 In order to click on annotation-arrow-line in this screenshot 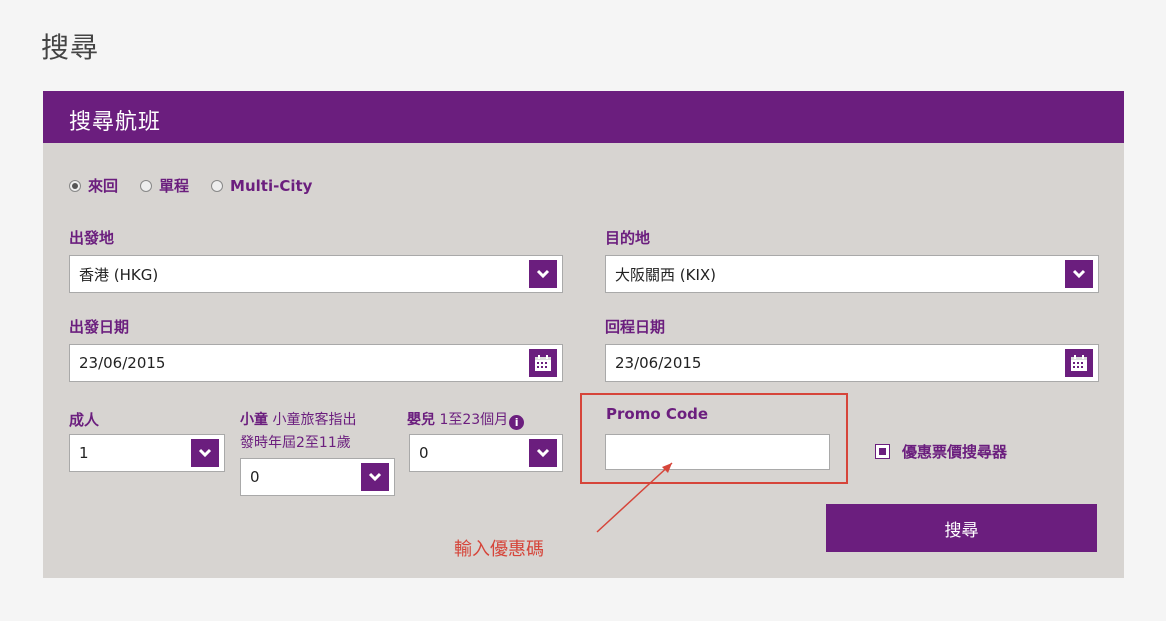, I will do `click(634, 497)`.